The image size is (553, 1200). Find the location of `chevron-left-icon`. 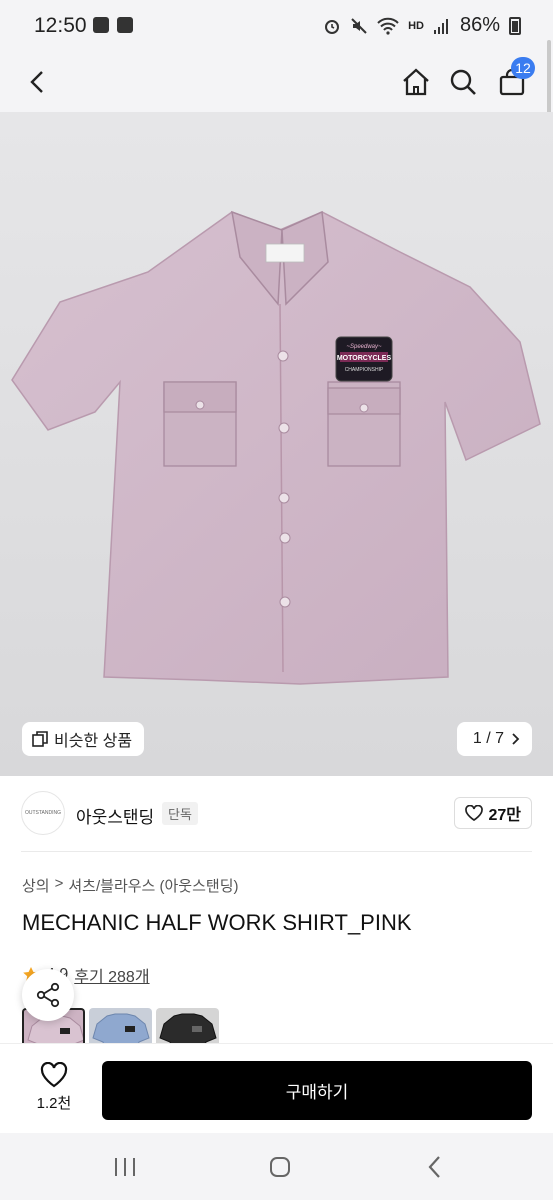

chevron-left-icon is located at coordinates (36, 82).